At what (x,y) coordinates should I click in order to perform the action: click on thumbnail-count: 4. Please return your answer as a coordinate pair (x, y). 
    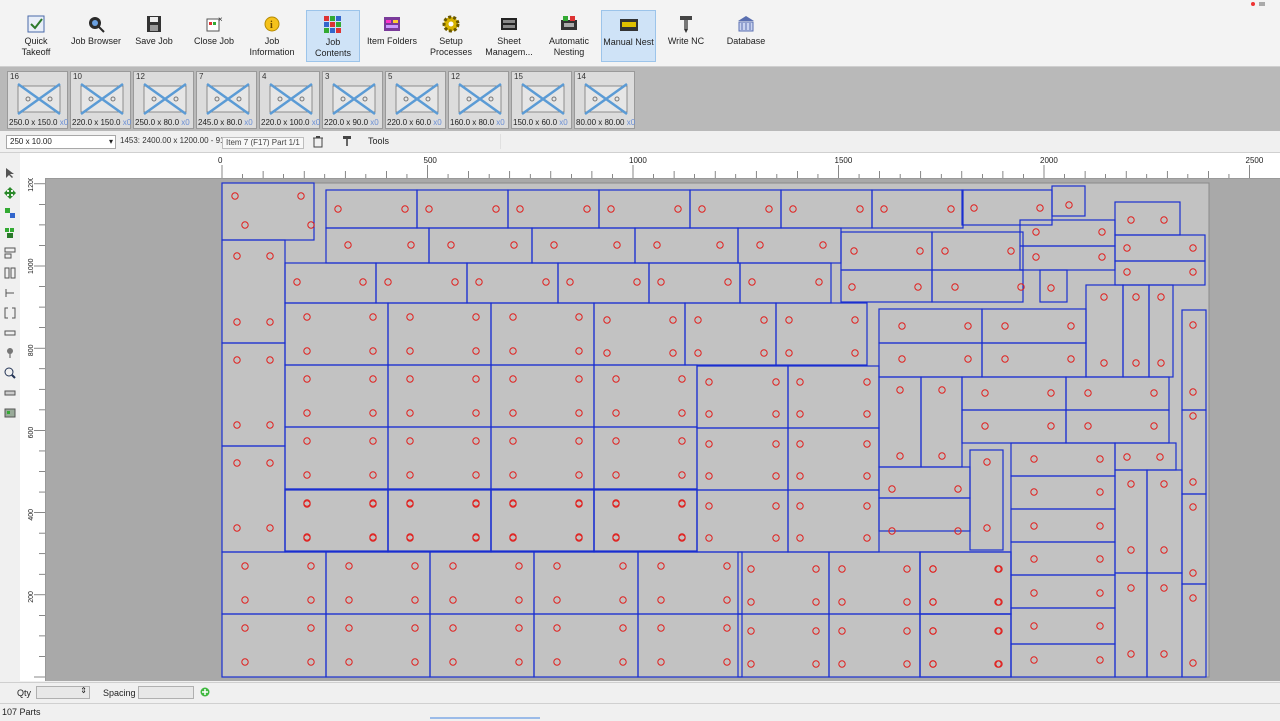
    Looking at the image, I should click on (264, 76).